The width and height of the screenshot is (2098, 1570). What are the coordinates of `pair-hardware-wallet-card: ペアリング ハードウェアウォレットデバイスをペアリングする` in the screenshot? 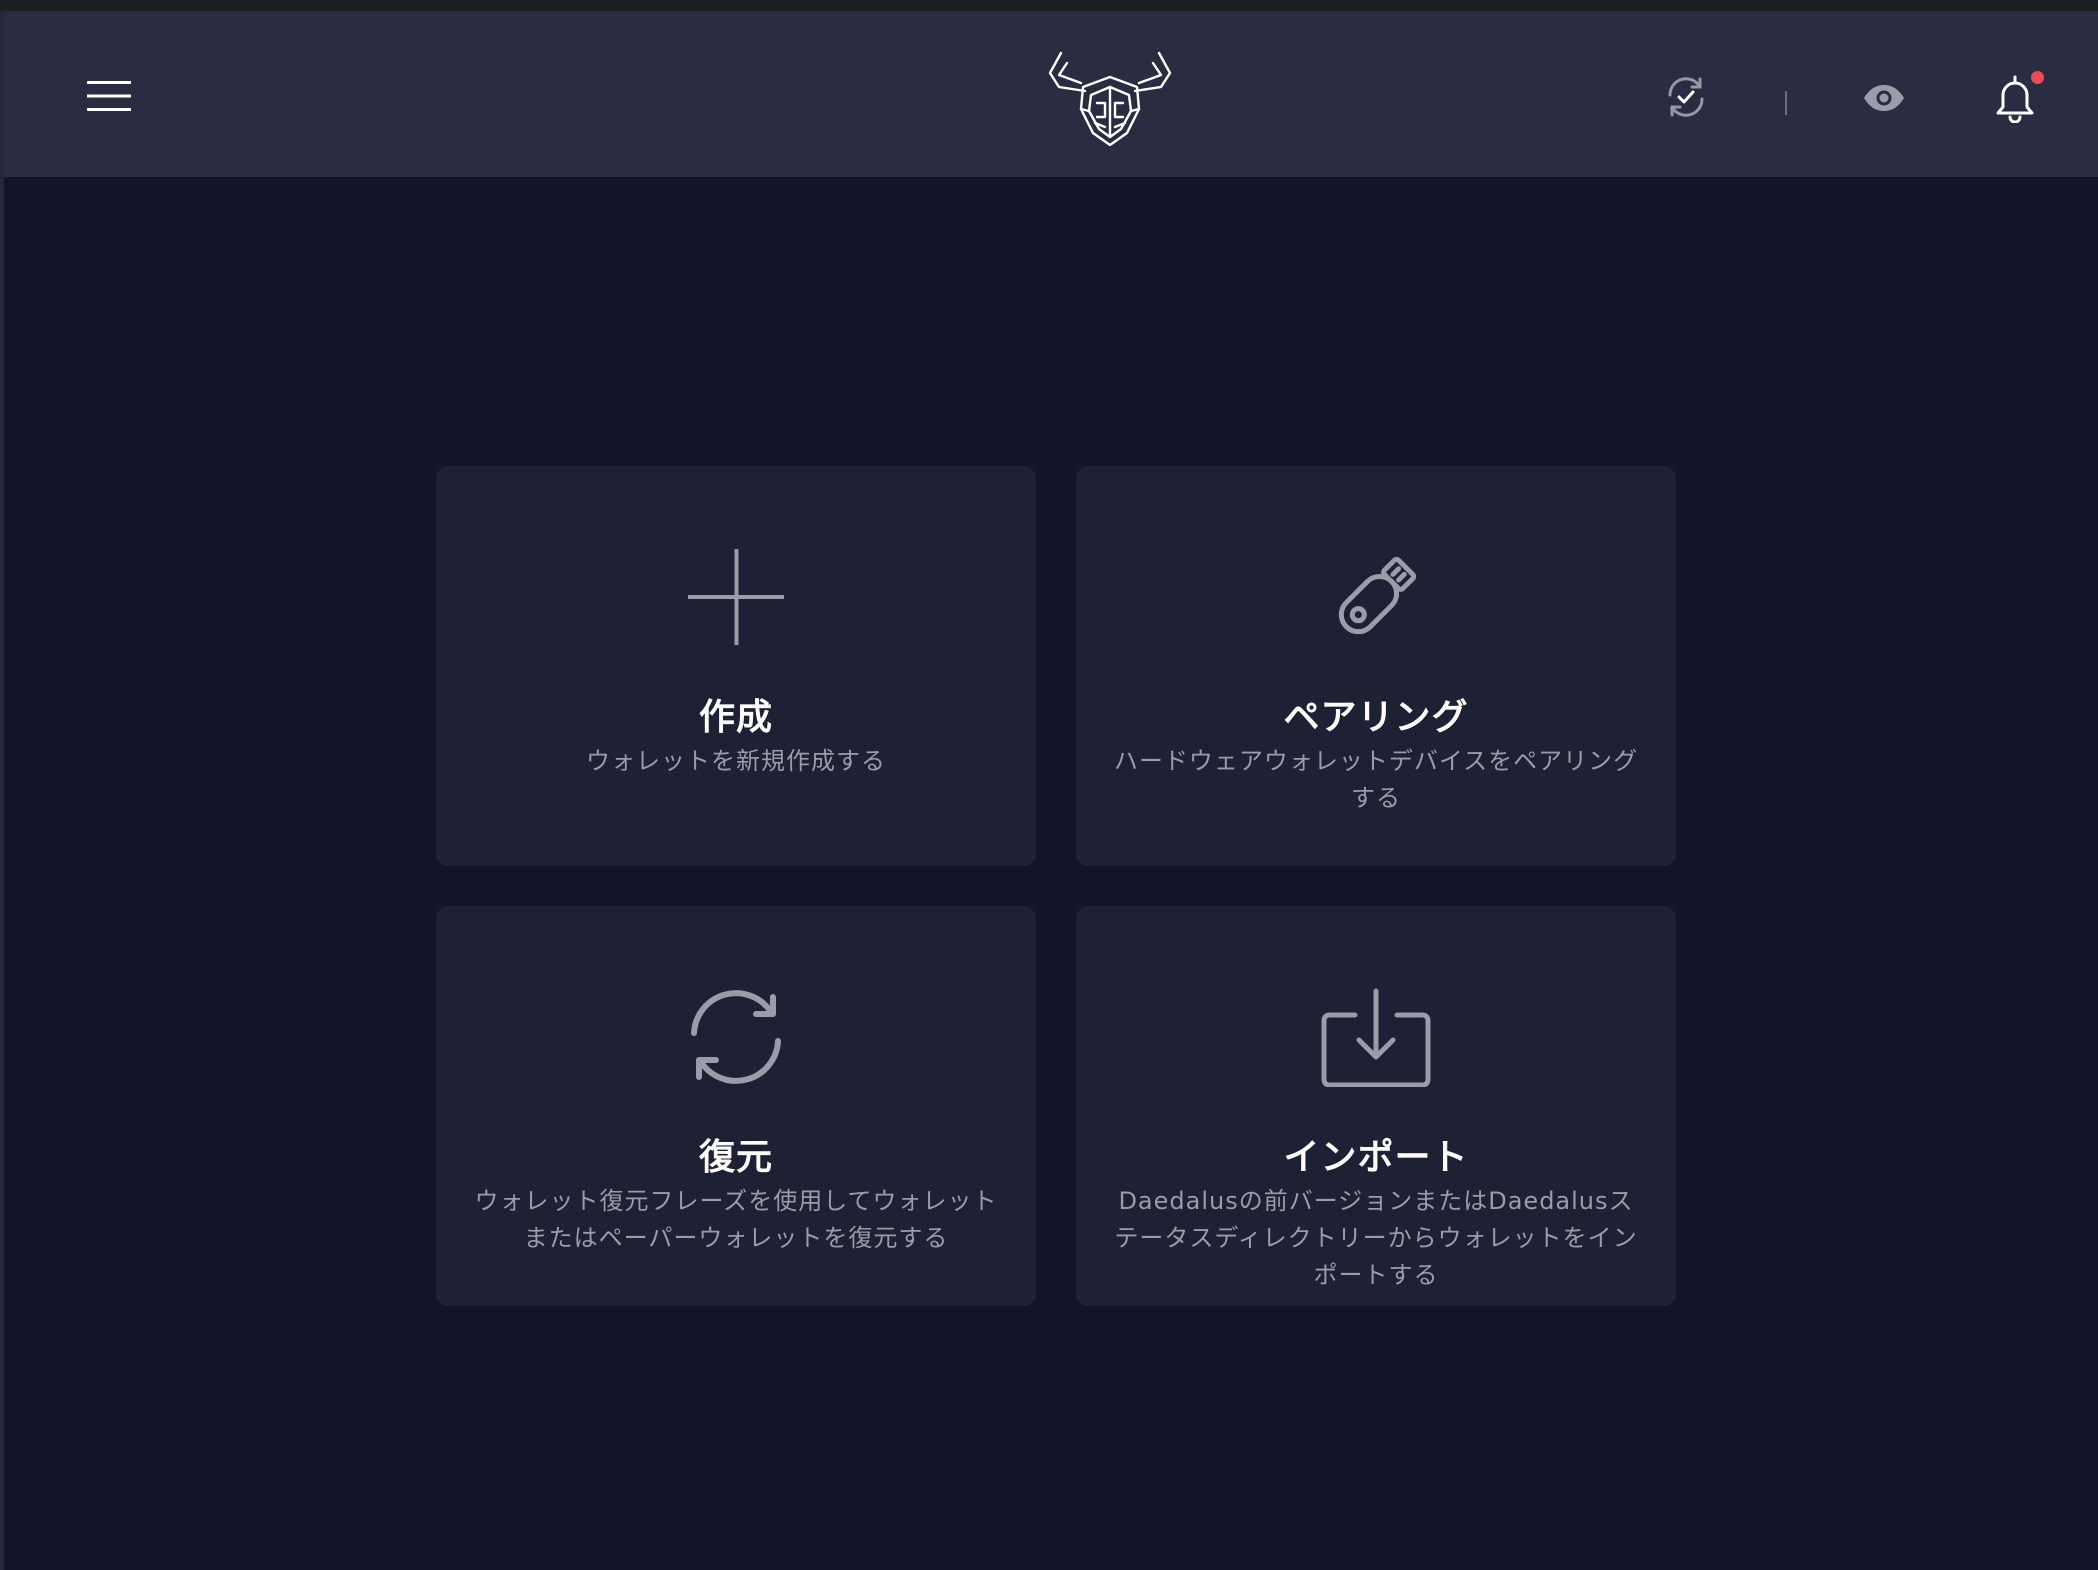 It's located at (1376, 666).